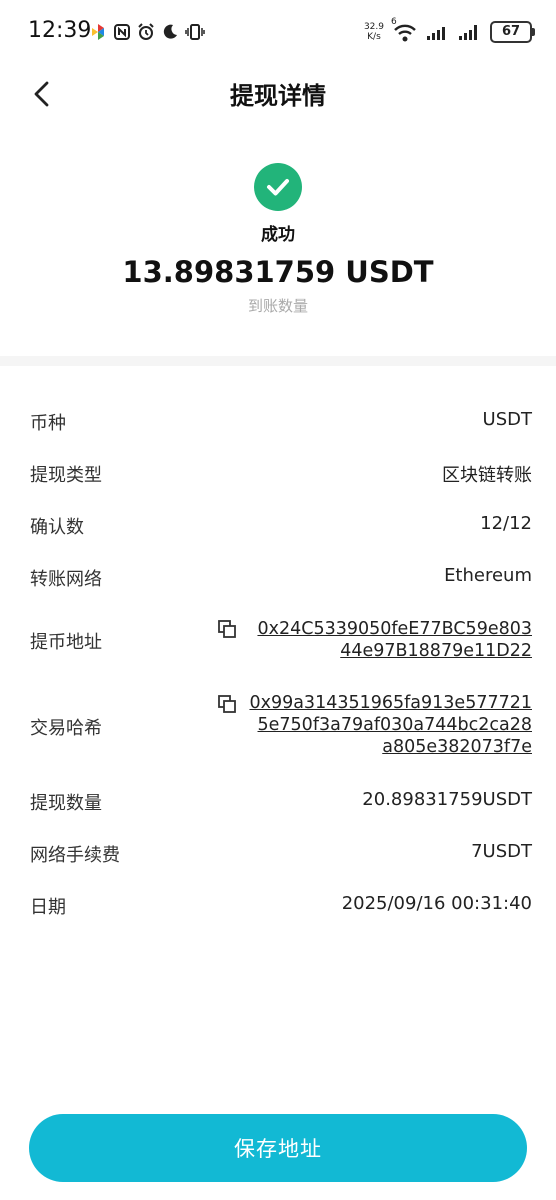 This screenshot has width=556, height=1200. I want to click on network-speed: 32.9 K/s, so click(374, 32).